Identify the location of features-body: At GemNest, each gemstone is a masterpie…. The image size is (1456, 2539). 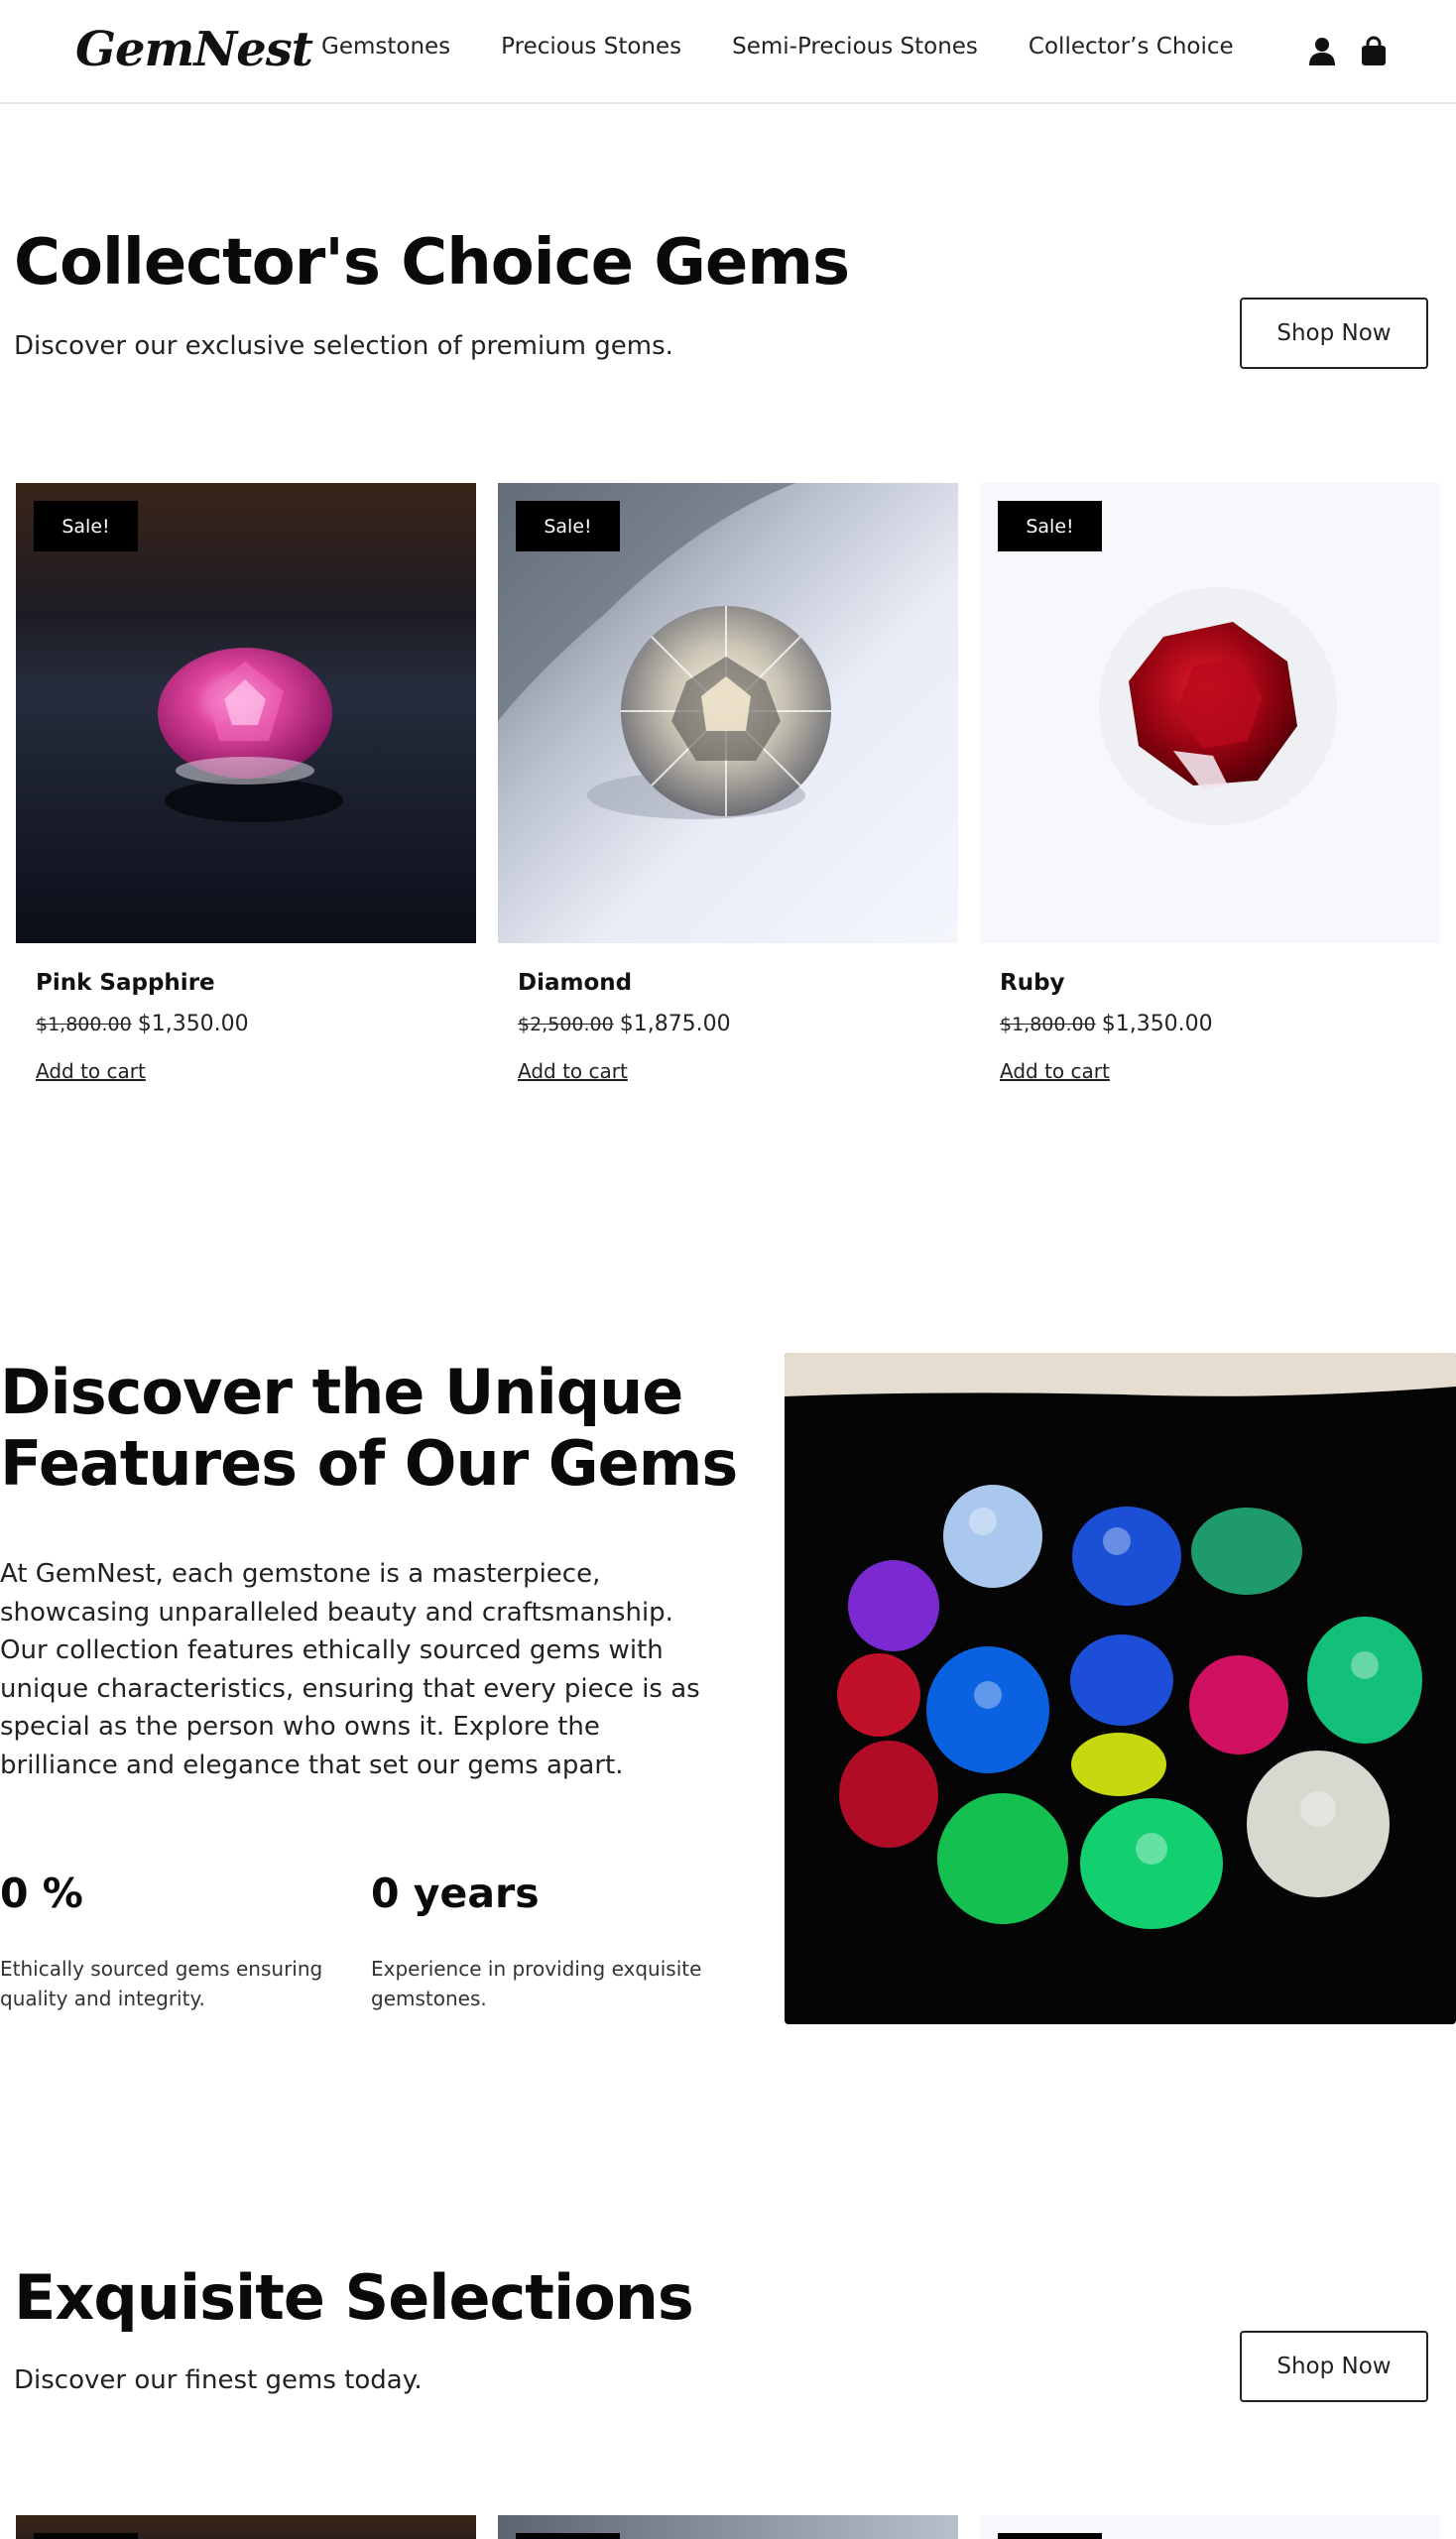
(350, 1670).